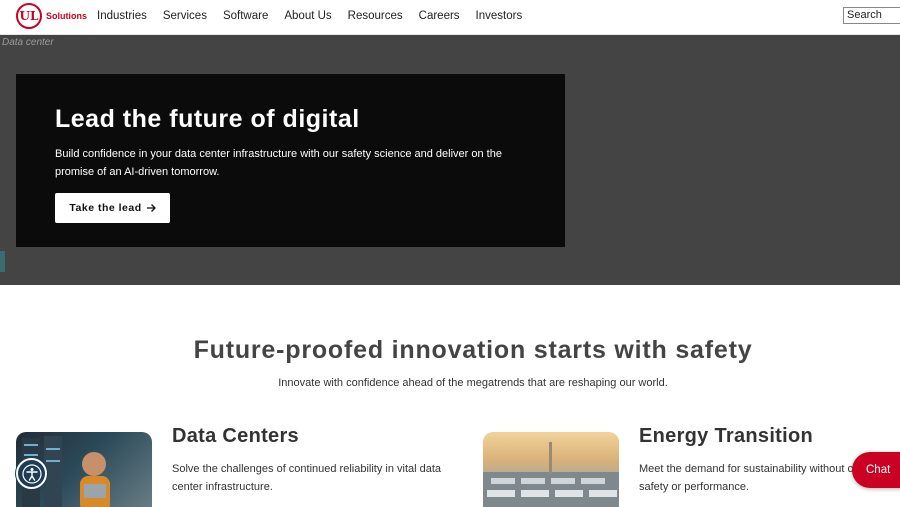  I want to click on chat-button: Chat, so click(876, 470).